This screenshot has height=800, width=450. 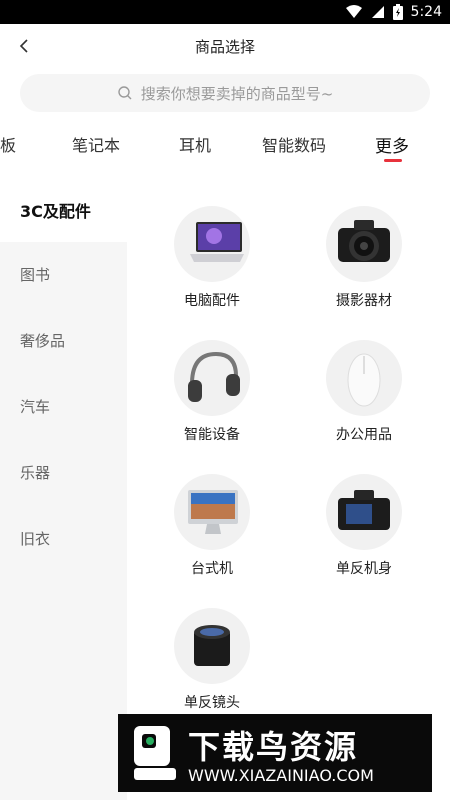 I want to click on desktop-icon, so click(x=212, y=512).